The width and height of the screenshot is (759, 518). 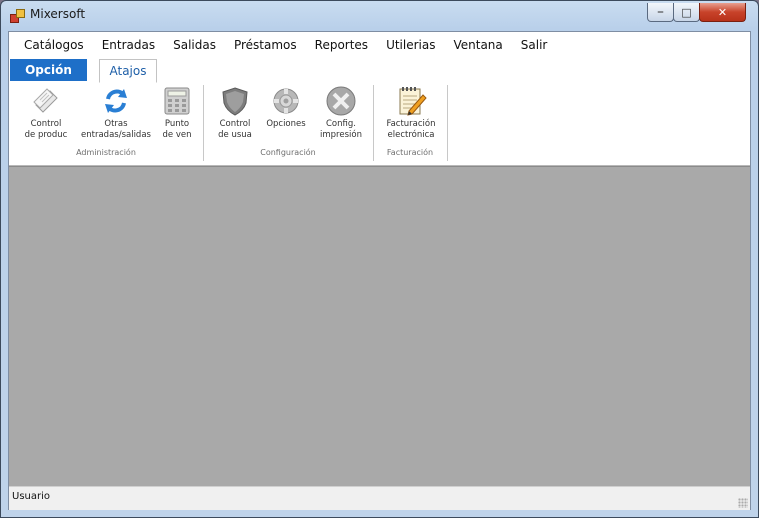 What do you see at coordinates (743, 503) in the screenshot?
I see `resize-grip-icon` at bounding box center [743, 503].